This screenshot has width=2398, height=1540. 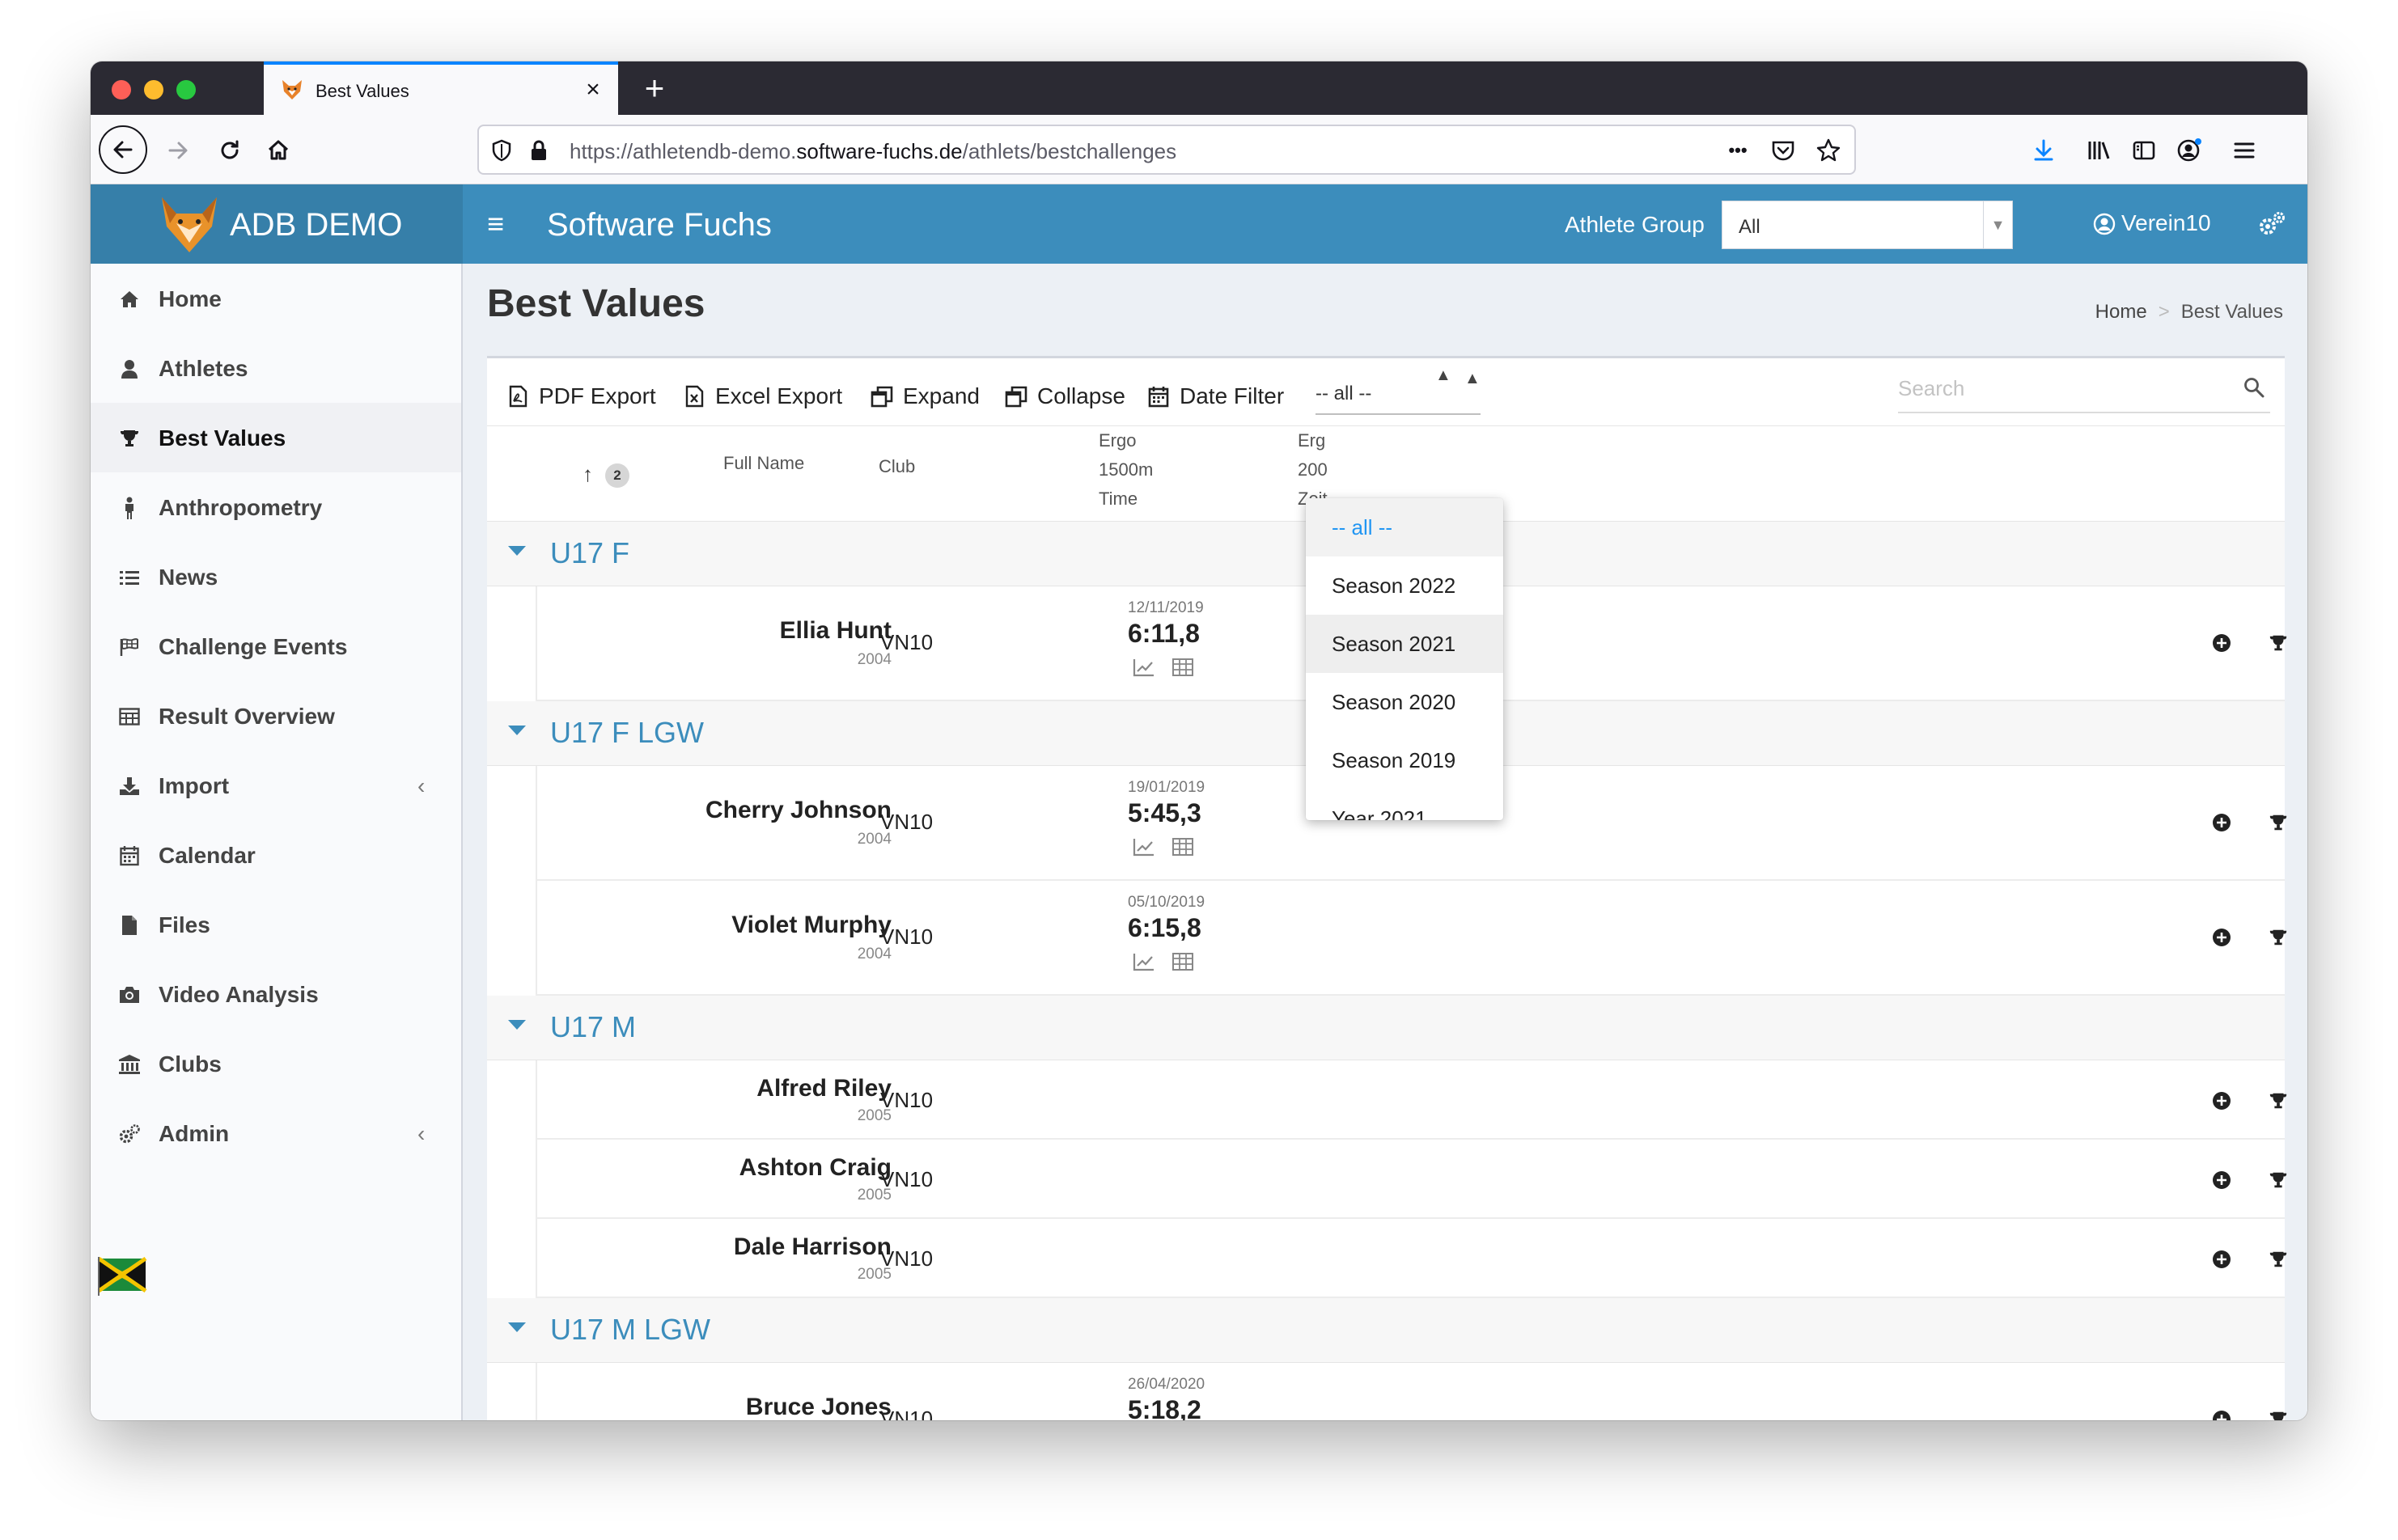 I want to click on dropdown-option-season-2022: Season 2022, so click(x=1404, y=585).